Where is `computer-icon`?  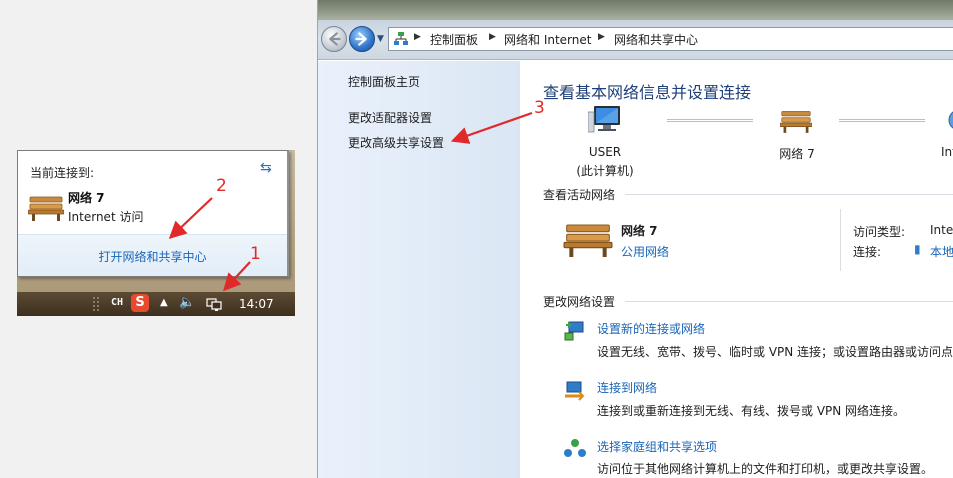 computer-icon is located at coordinates (604, 119).